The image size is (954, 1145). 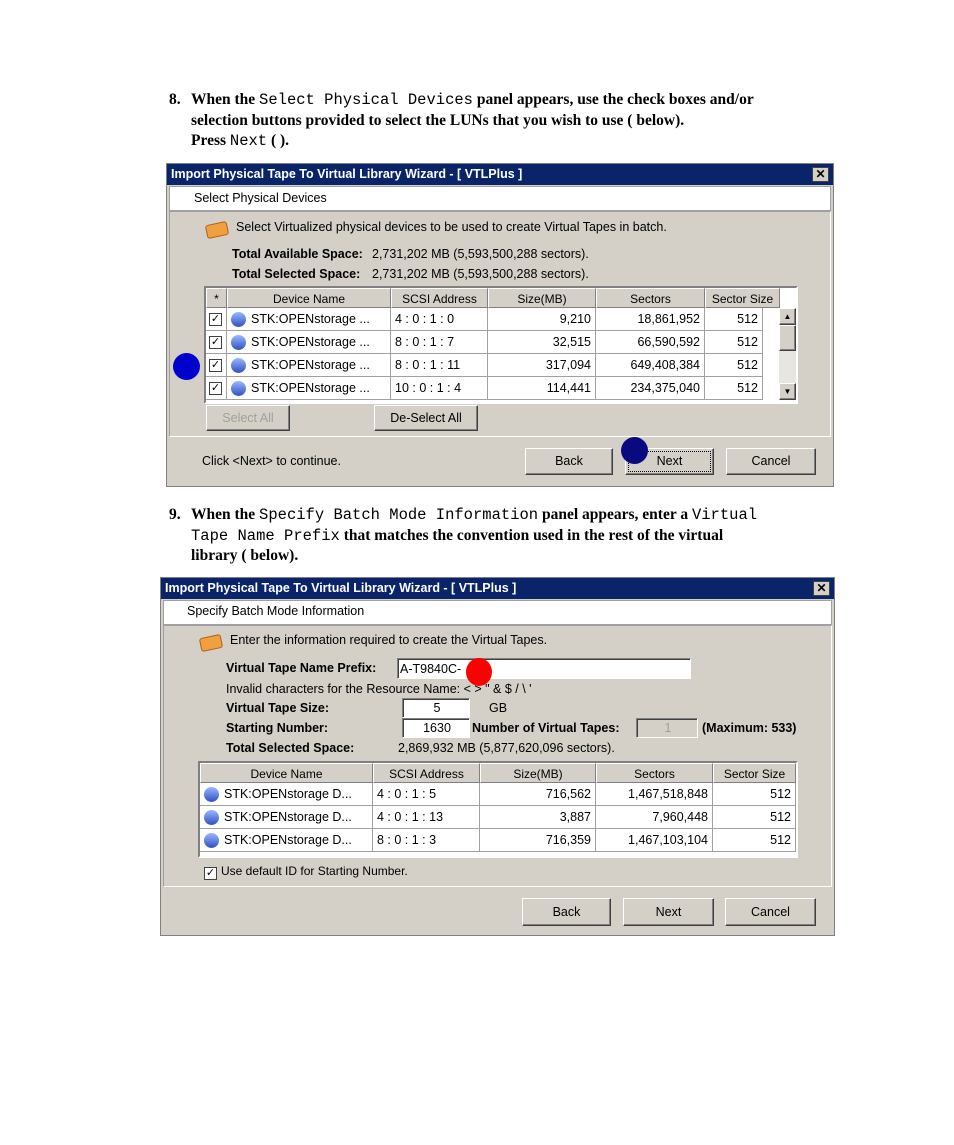 I want to click on table-cell: 10 : 0 : 1 : 4, so click(x=439, y=388).